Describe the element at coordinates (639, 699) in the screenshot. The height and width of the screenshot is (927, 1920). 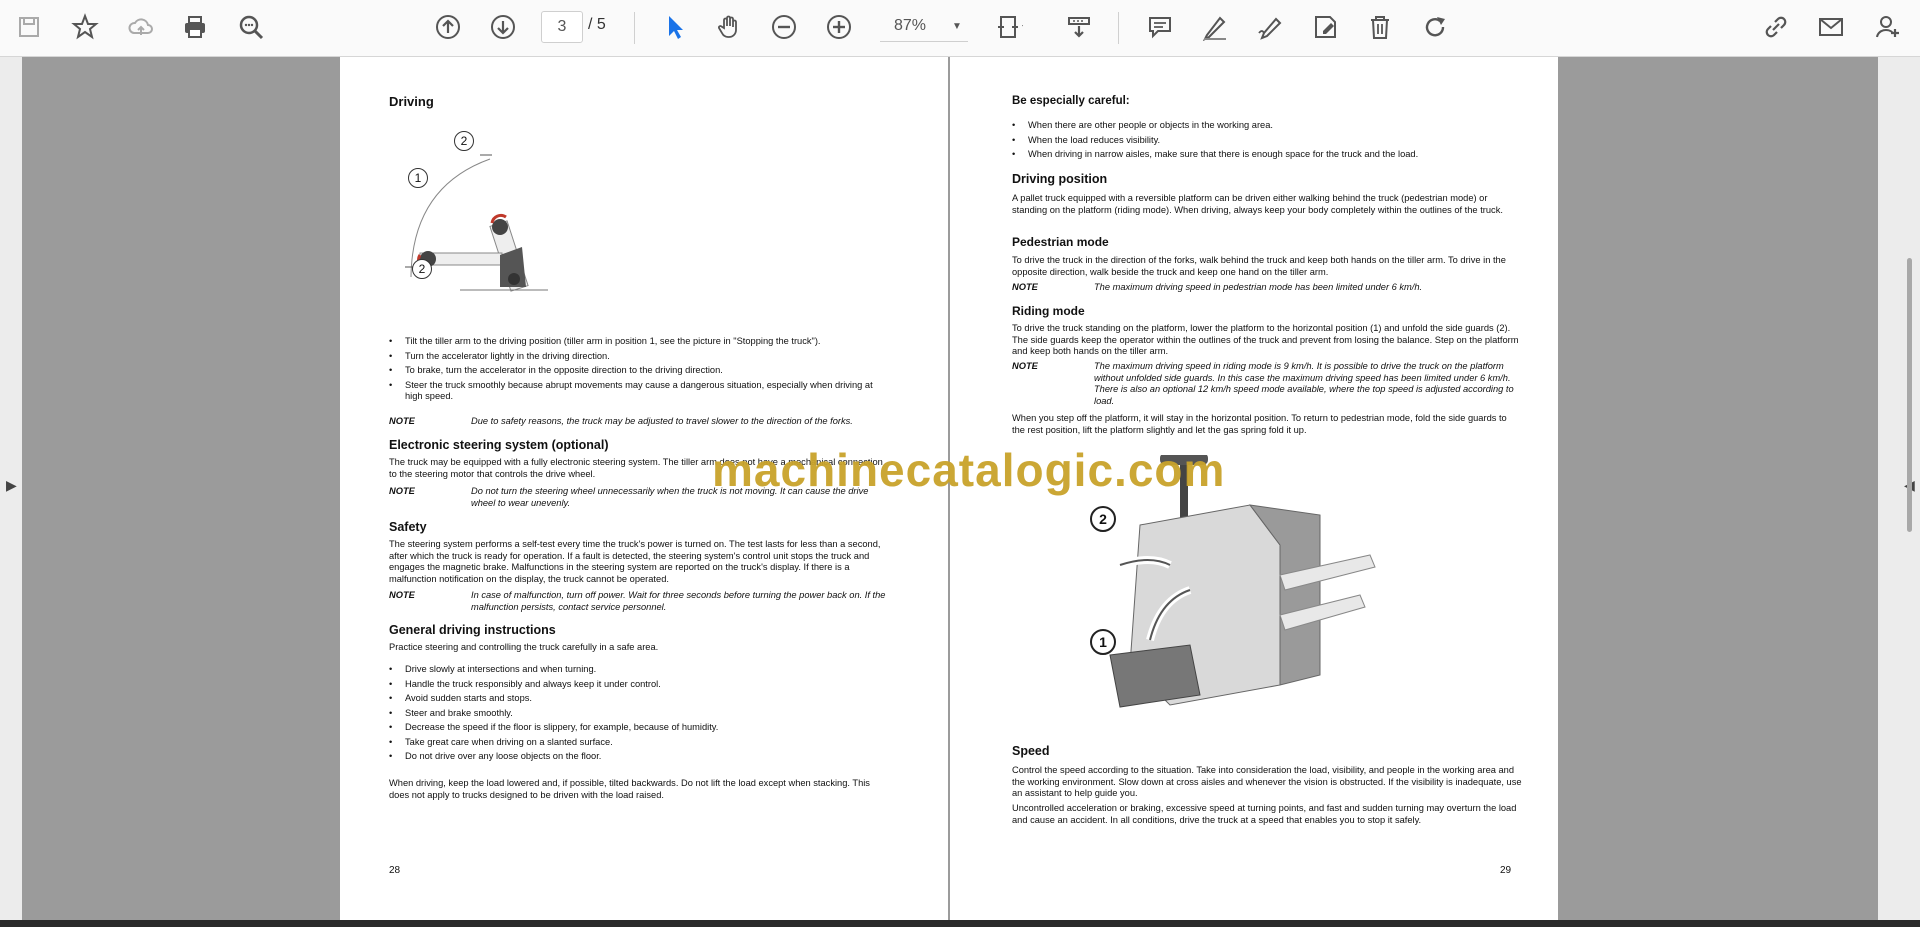
I see `list-item: Avoid sudden starts and stops.` at that location.